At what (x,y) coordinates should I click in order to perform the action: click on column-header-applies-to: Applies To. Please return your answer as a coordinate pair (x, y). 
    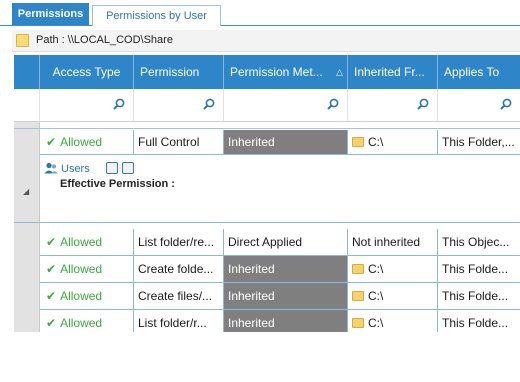
    Looking at the image, I should click on (479, 72).